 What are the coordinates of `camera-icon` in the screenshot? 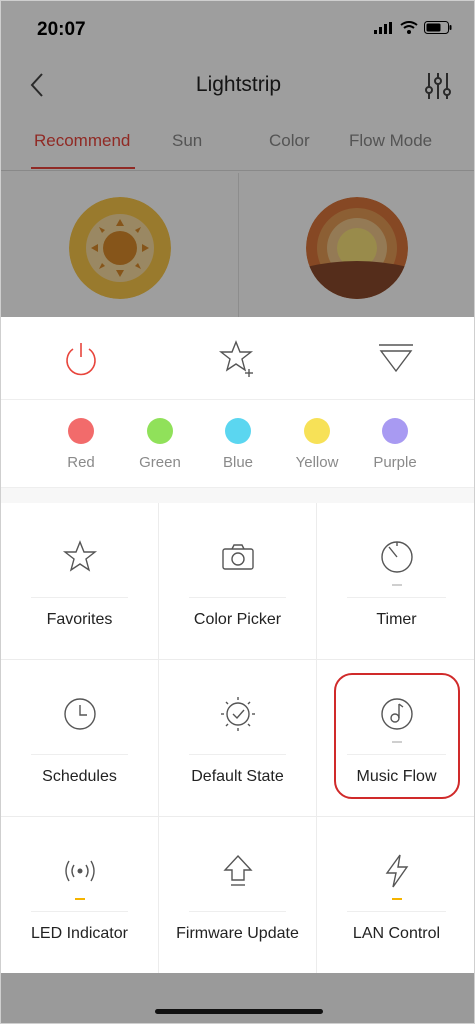 It's located at (237, 557).